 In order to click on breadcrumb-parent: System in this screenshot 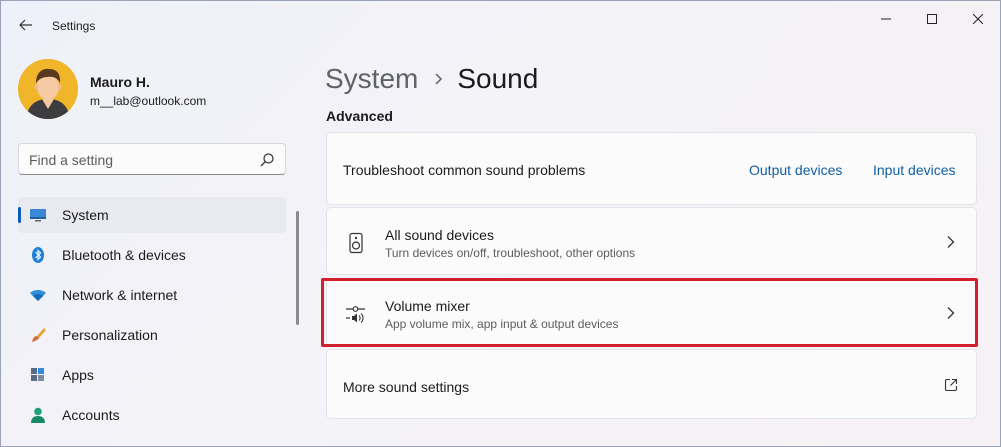, I will do `click(371, 79)`.